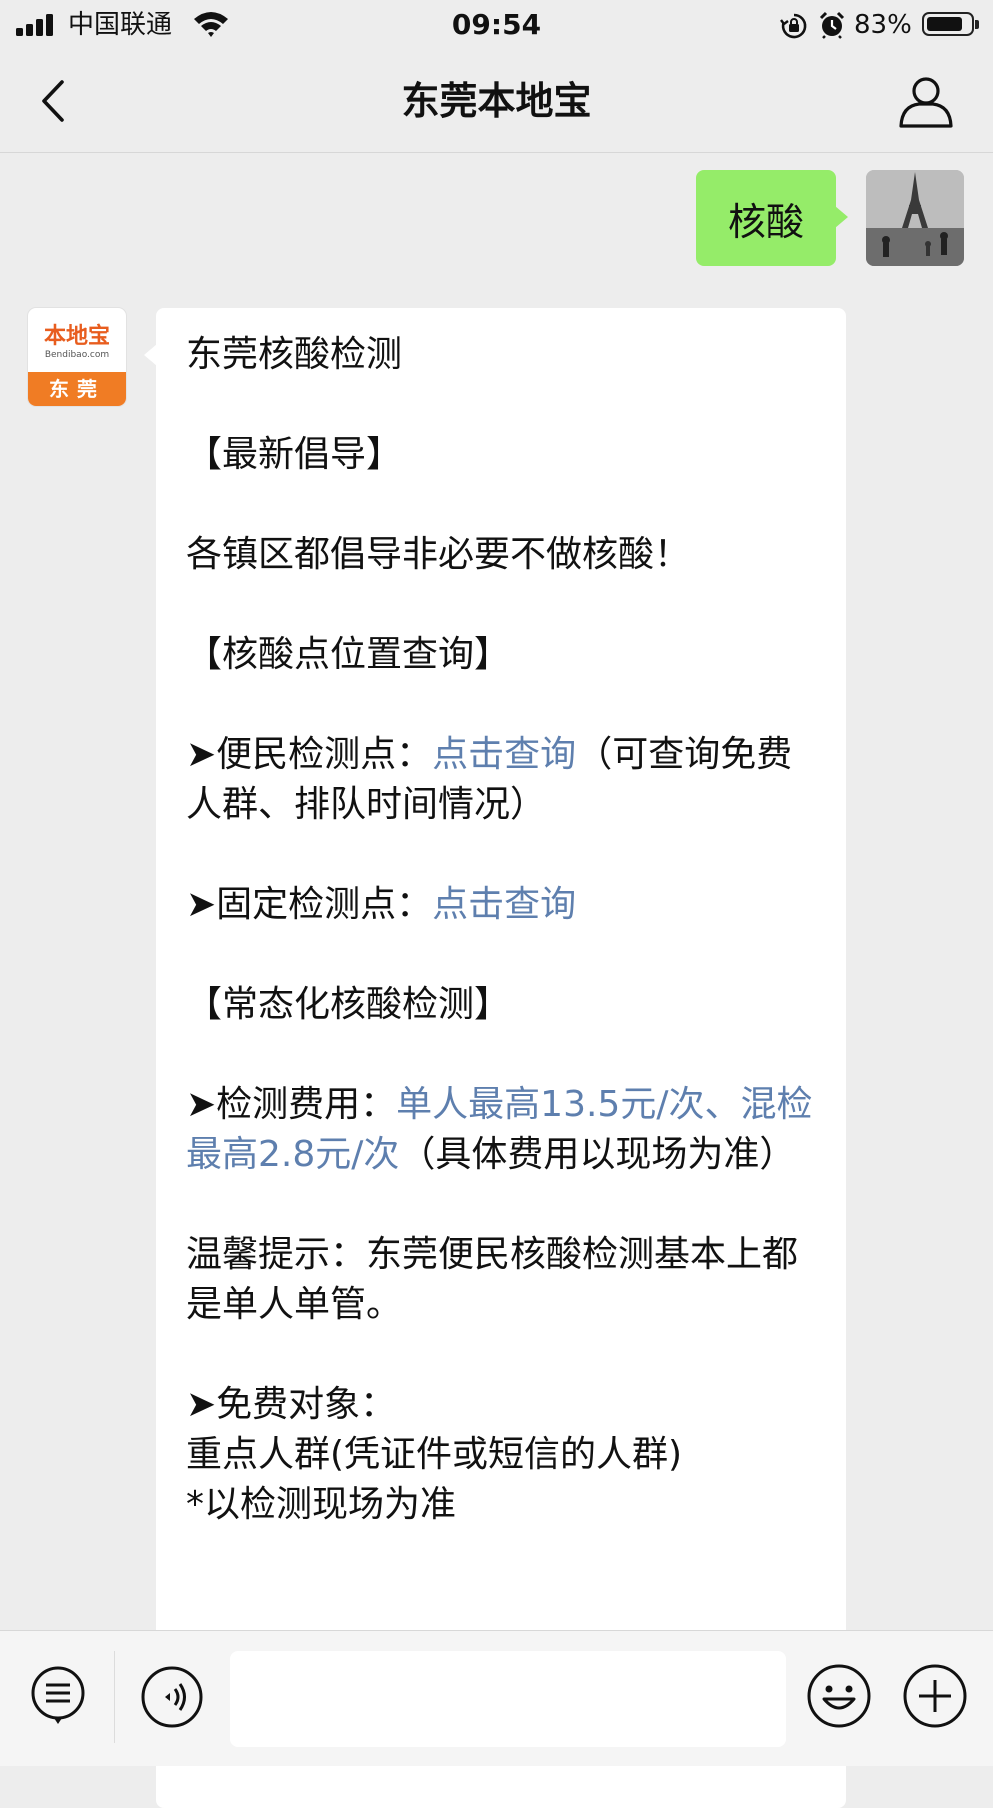  Describe the element at coordinates (496, 25) in the screenshot. I see `status-bar: 中国联通 09:54 83%` at that location.